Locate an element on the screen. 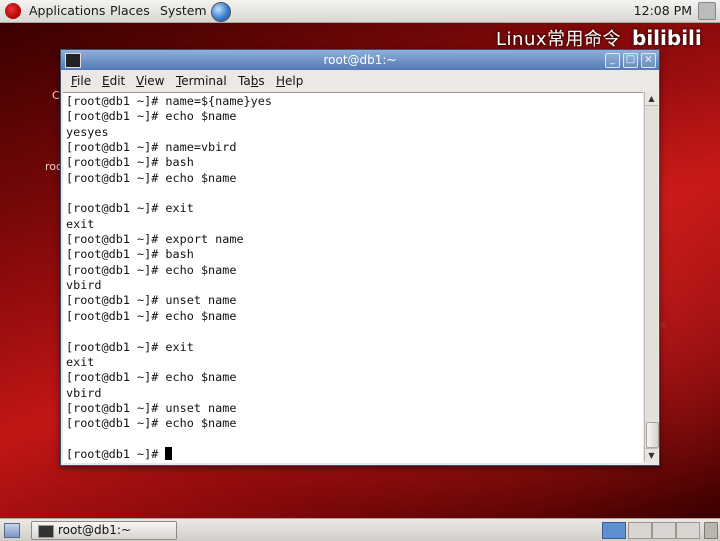 The height and width of the screenshot is (541, 720). fedora-logo-icon is located at coordinates (13, 11).